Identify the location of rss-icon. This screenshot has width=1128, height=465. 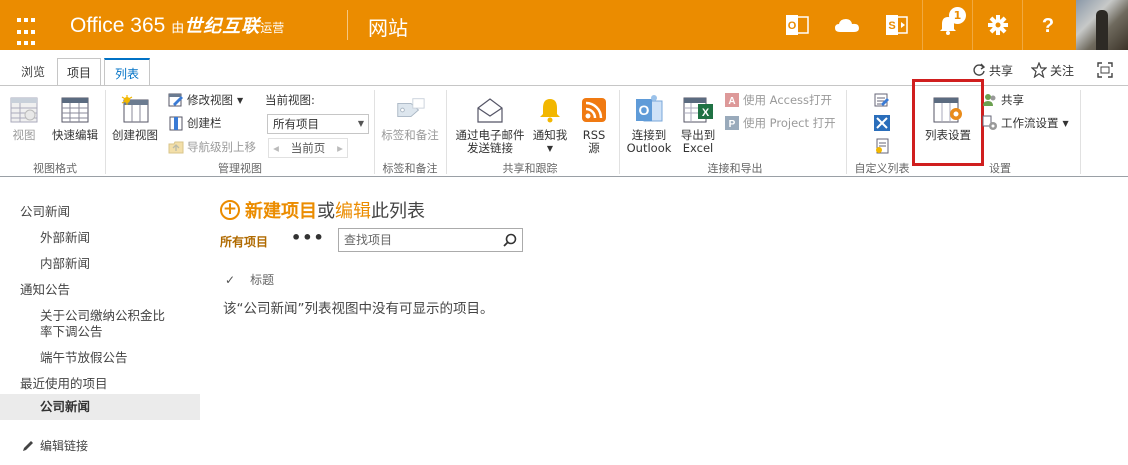
(594, 110).